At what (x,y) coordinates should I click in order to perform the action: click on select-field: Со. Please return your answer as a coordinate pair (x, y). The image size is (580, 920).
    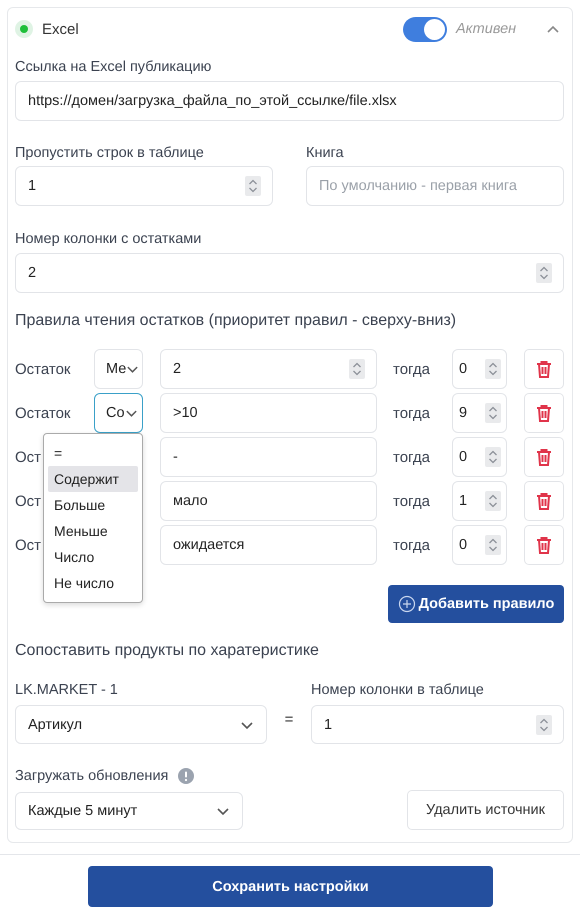
    Looking at the image, I should click on (118, 413).